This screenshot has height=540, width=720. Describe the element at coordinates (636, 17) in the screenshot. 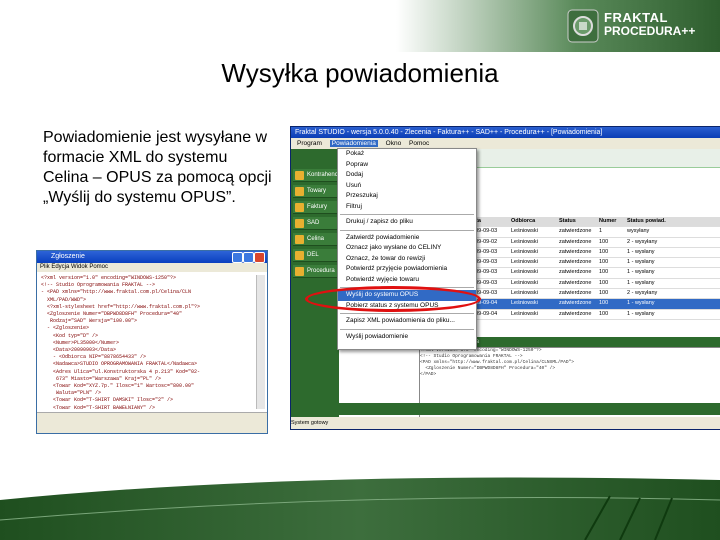

I see `logo-text-fraktal: FRAKTAL` at that location.